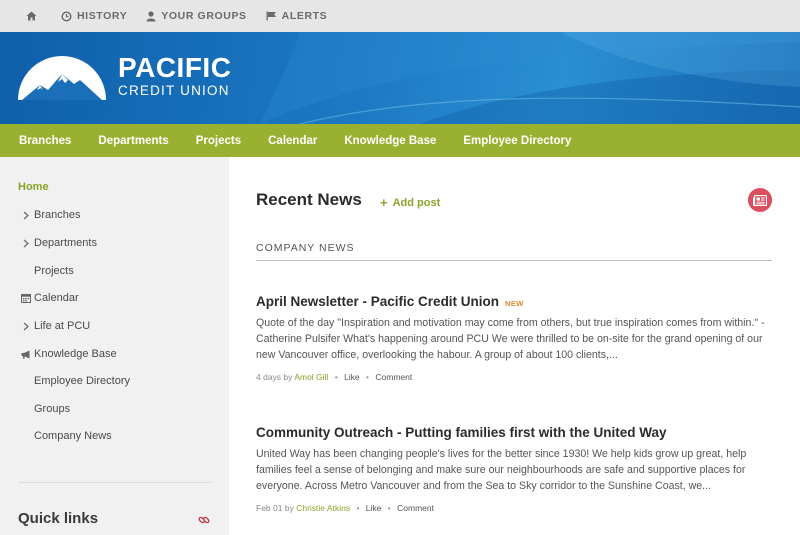 Image resolution: width=800 pixels, height=535 pixels. Describe the element at coordinates (384, 202) in the screenshot. I see `plus-icon: +` at that location.